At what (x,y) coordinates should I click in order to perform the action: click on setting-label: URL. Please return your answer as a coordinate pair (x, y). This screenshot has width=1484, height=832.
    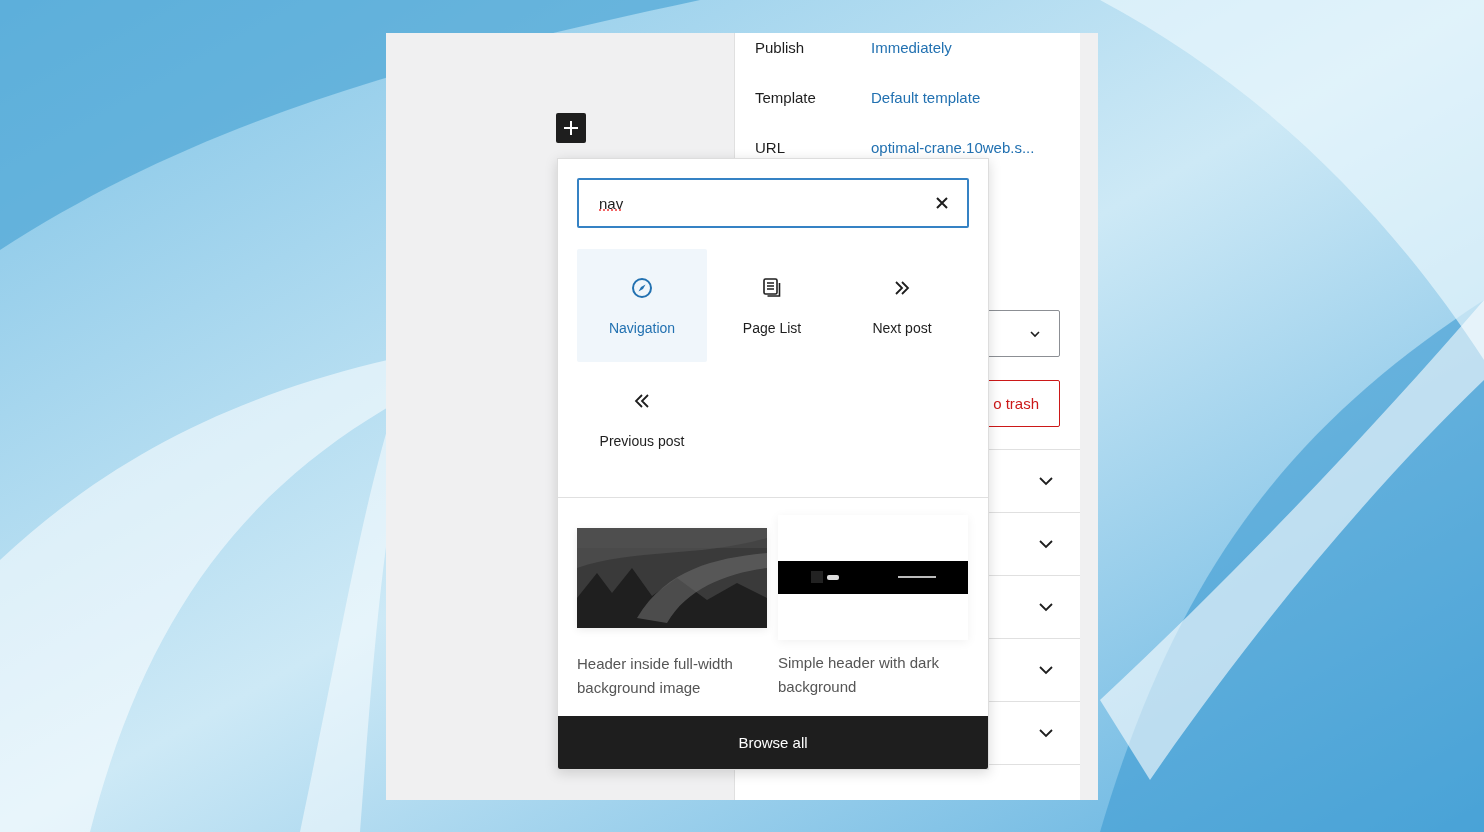
    Looking at the image, I should click on (770, 148).